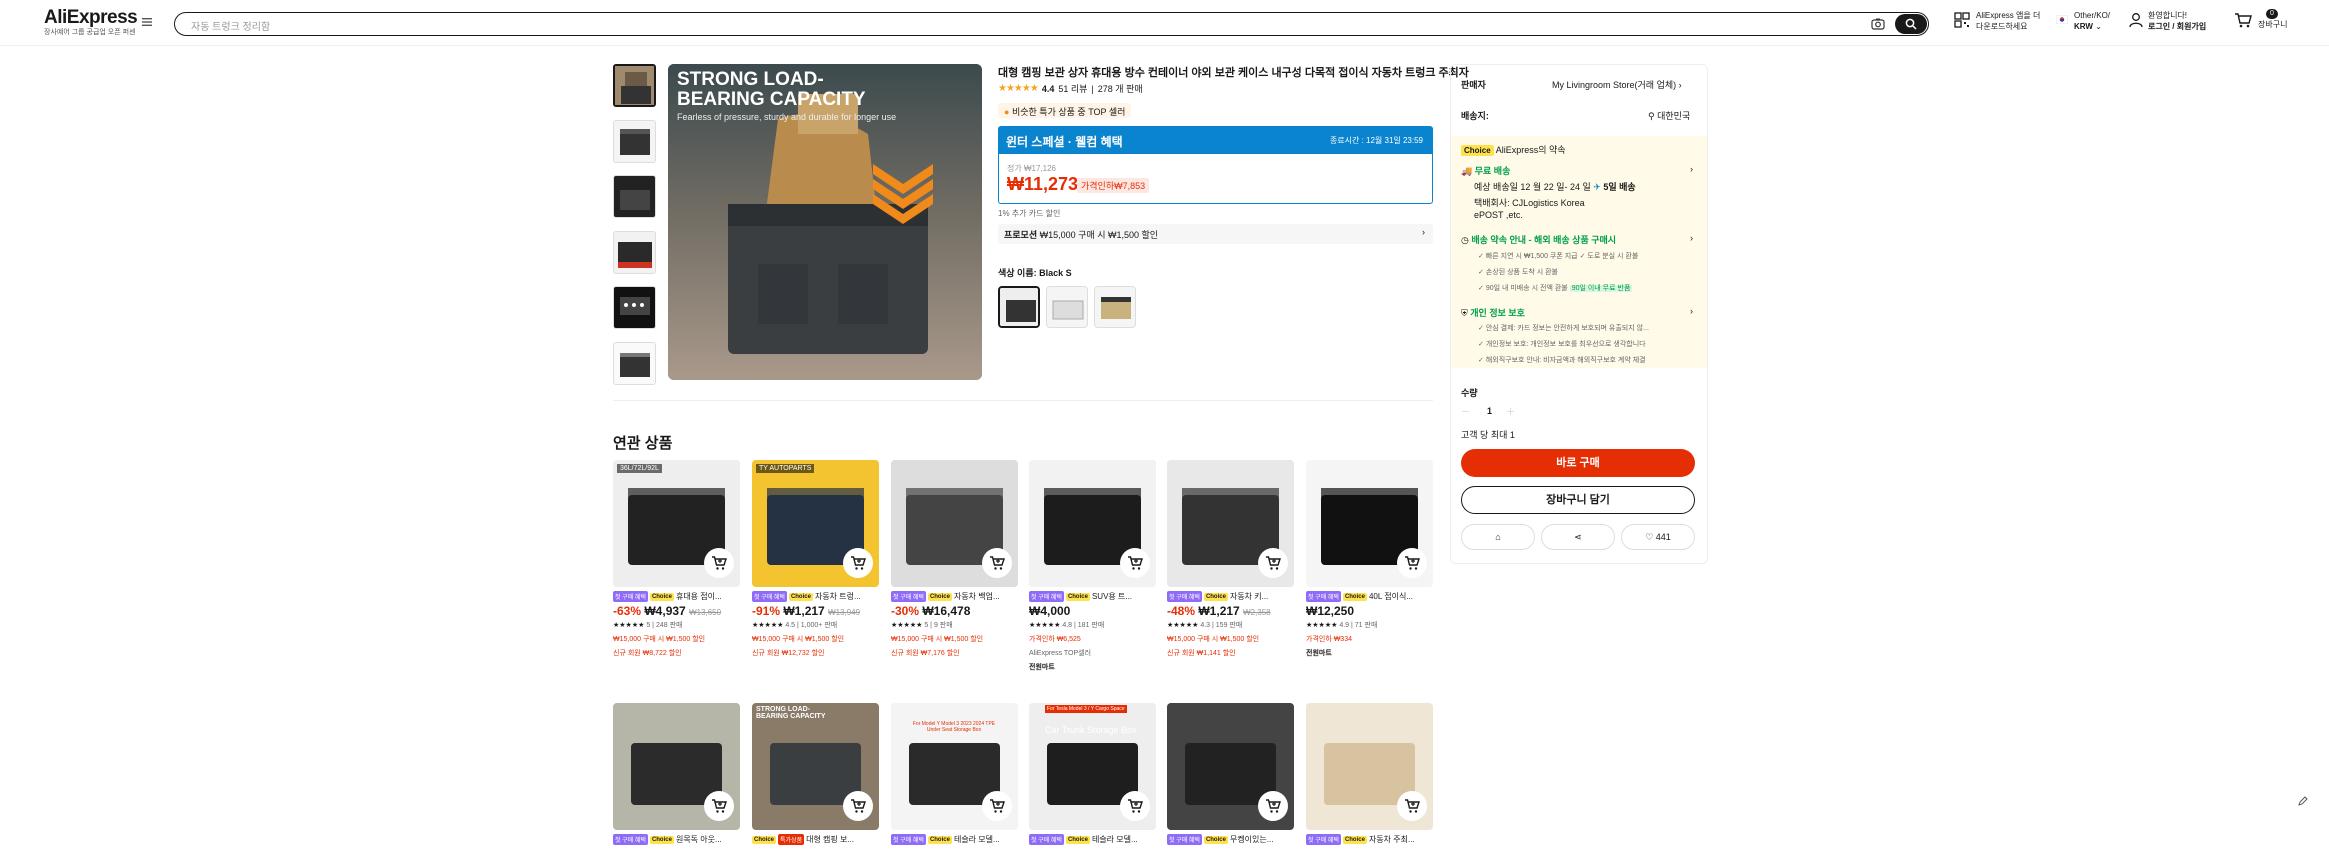 This screenshot has height=854, width=2329. Describe the element at coordinates (815, 523) in the screenshot. I see `product-thumbnail: TY AUTOPARTS` at that location.